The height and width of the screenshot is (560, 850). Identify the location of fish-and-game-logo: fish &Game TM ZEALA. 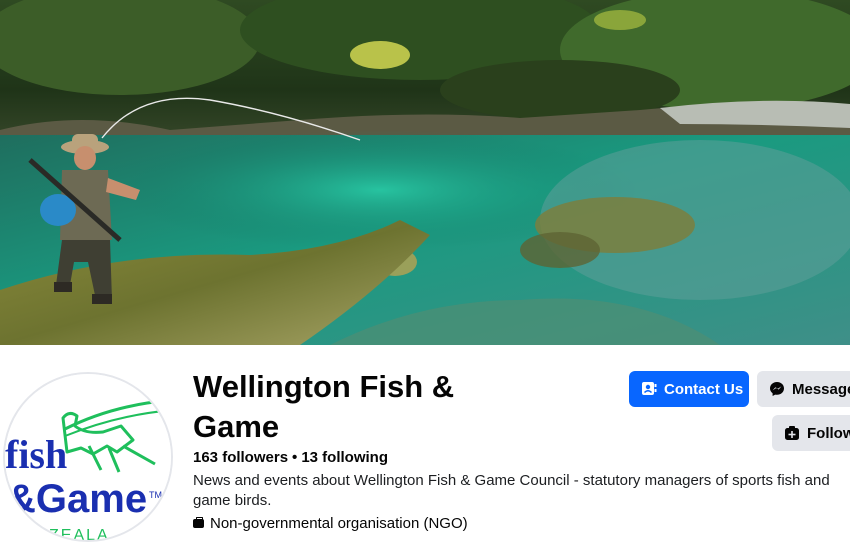
(88, 458).